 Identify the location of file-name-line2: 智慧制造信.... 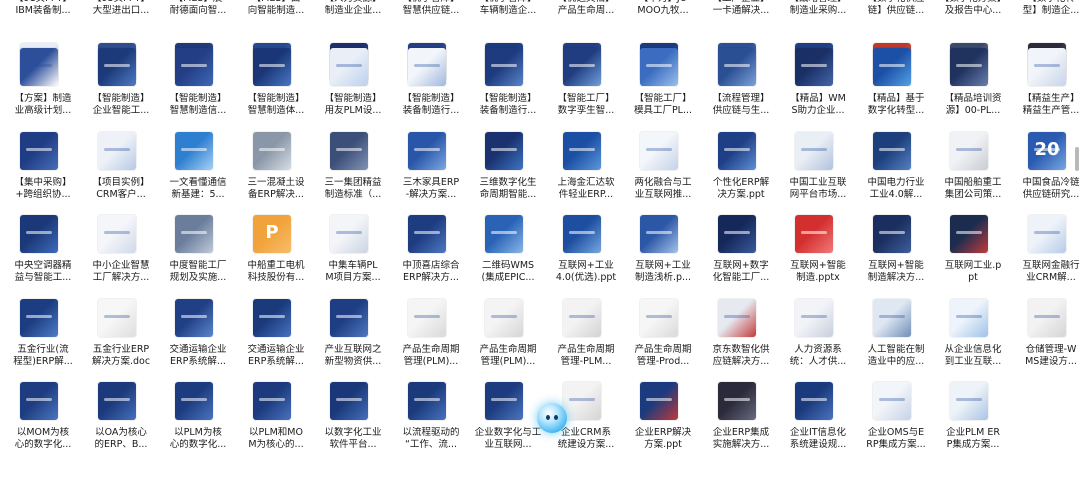
(198, 110).